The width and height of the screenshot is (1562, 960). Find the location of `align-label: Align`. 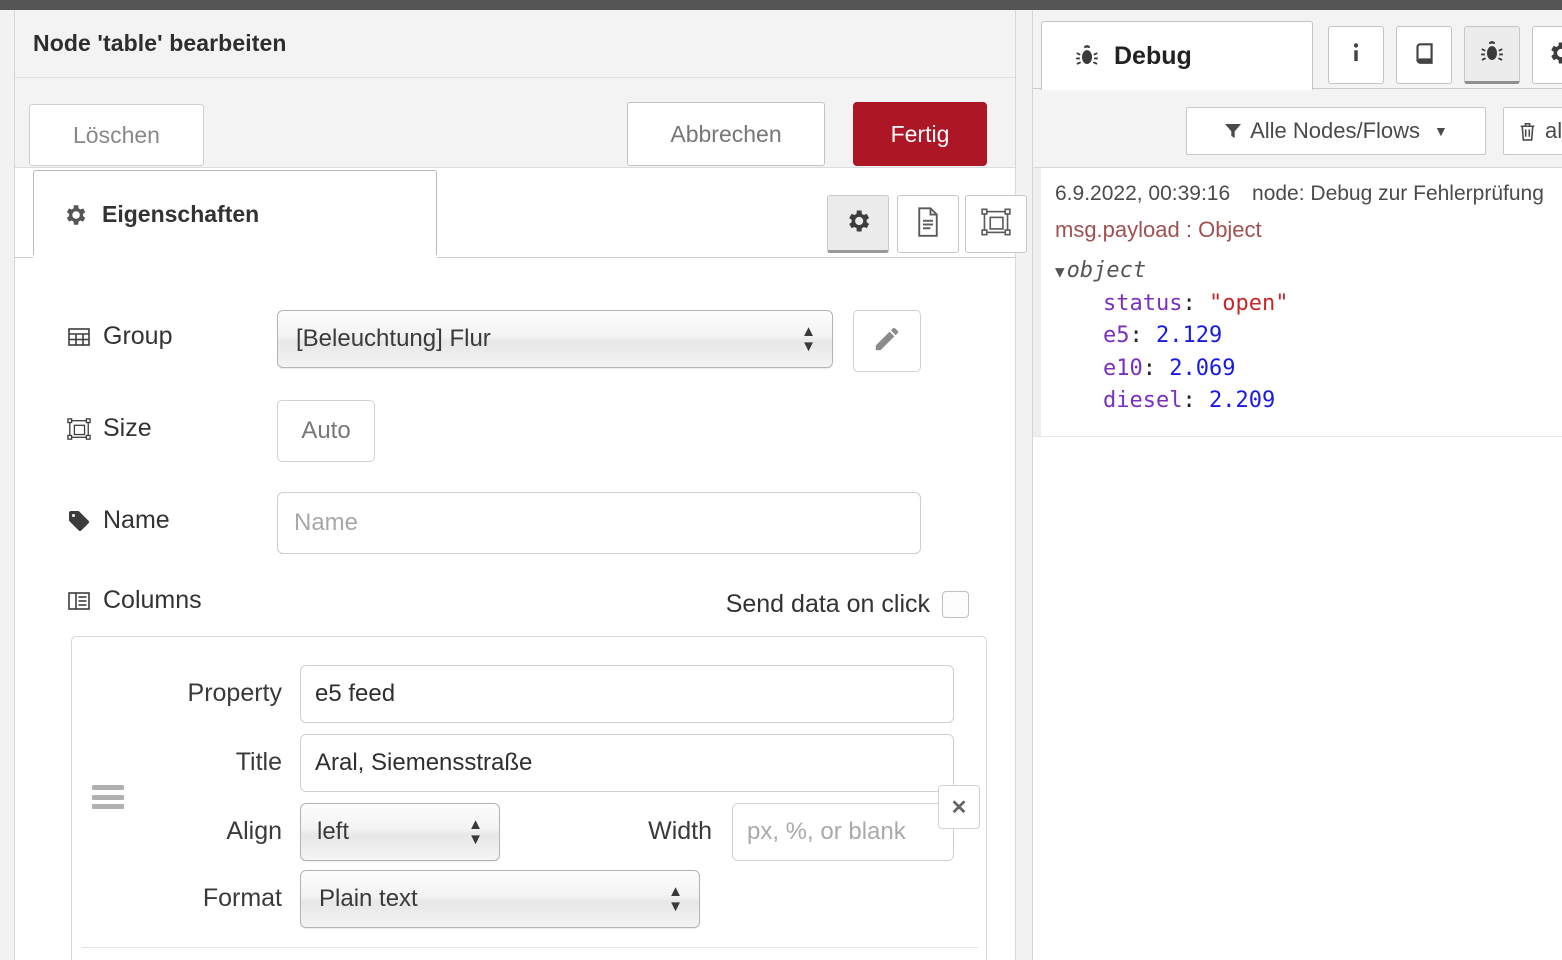

align-label: Align is located at coordinates (254, 831).